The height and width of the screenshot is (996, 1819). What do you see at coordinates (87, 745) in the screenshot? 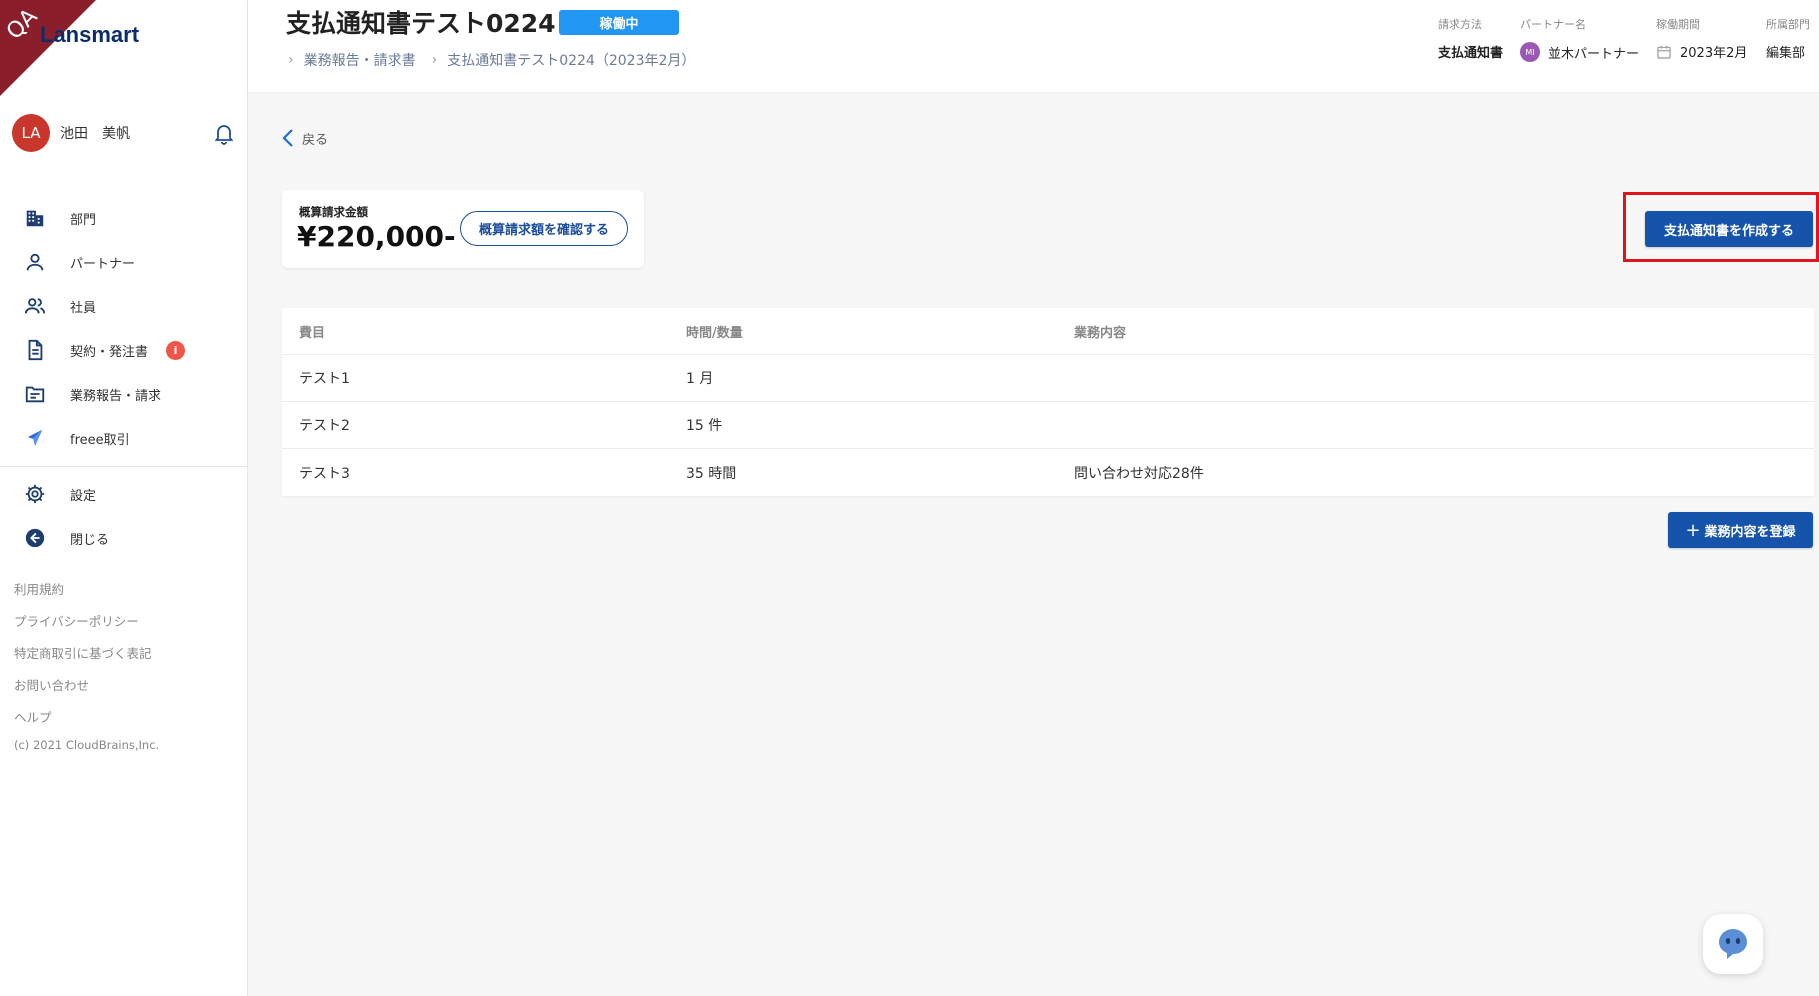
I see `copyright: (c) 2021 CloudBrains,Inc.` at bounding box center [87, 745].